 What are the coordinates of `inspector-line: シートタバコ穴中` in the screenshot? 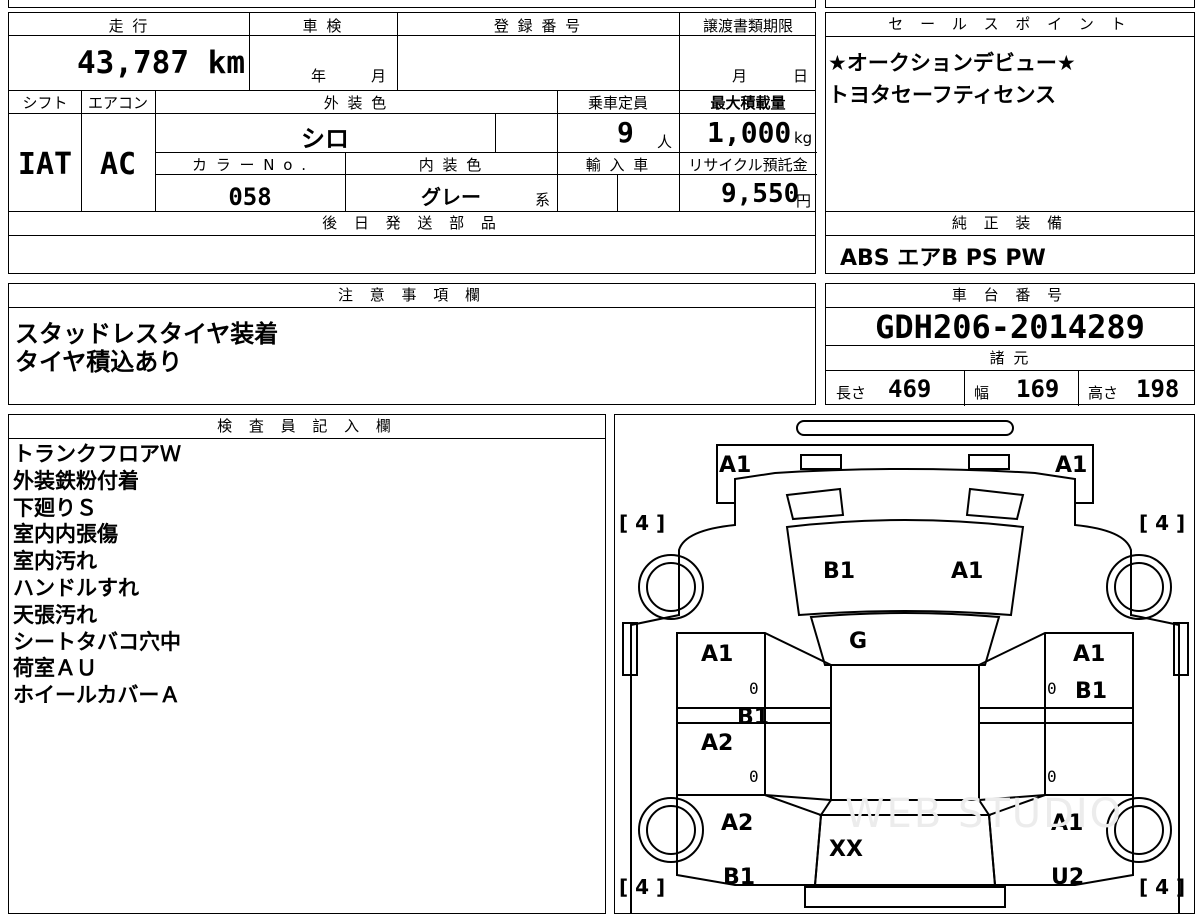 It's located at (97, 641).